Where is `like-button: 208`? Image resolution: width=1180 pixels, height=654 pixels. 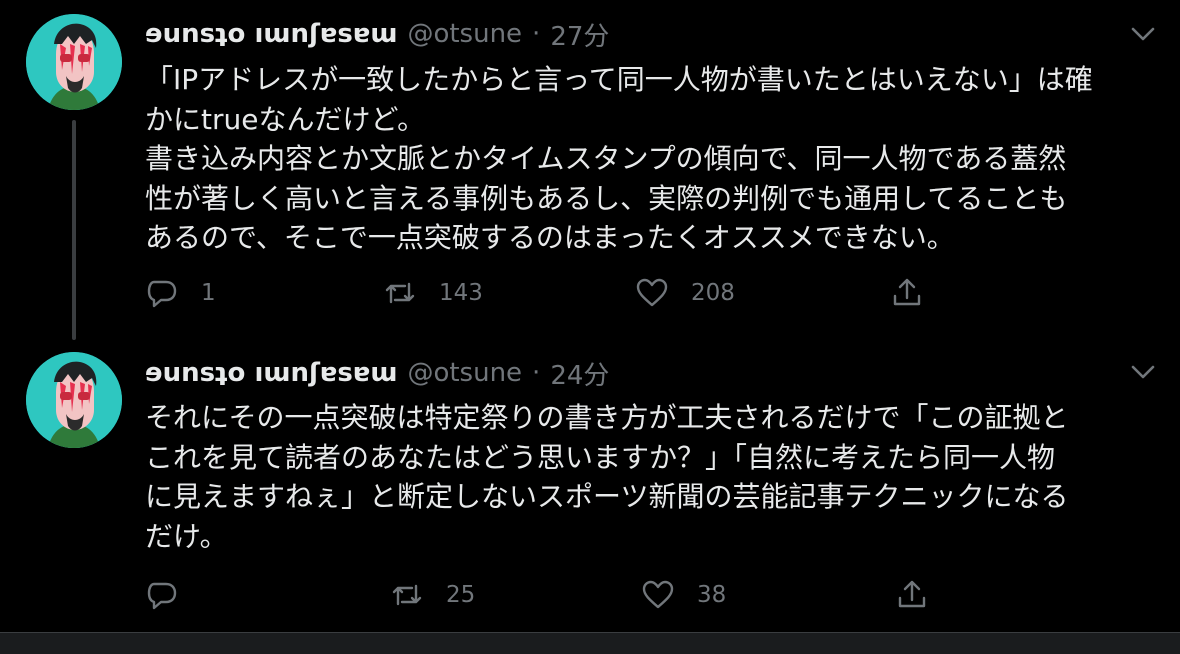
like-button: 208 is located at coordinates (685, 293).